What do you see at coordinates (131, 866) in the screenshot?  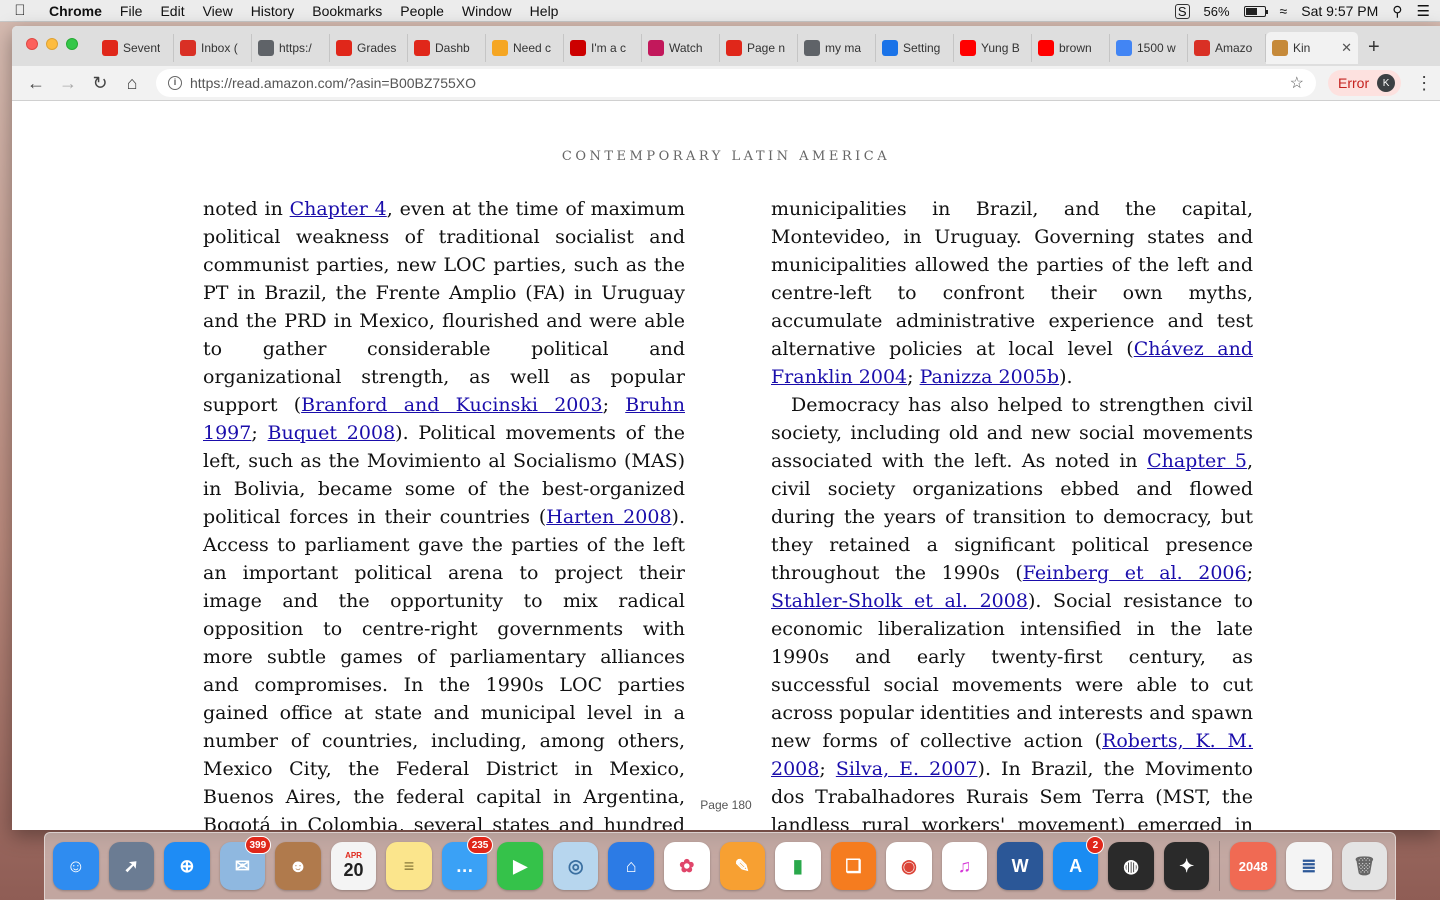 I see `launchpad-icon: ➚` at bounding box center [131, 866].